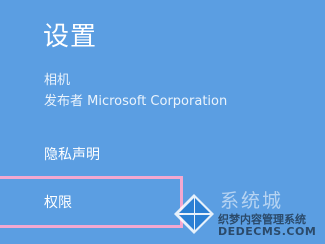  What do you see at coordinates (72, 155) in the screenshot?
I see `privacy-statement-link: 隐私声明` at bounding box center [72, 155].